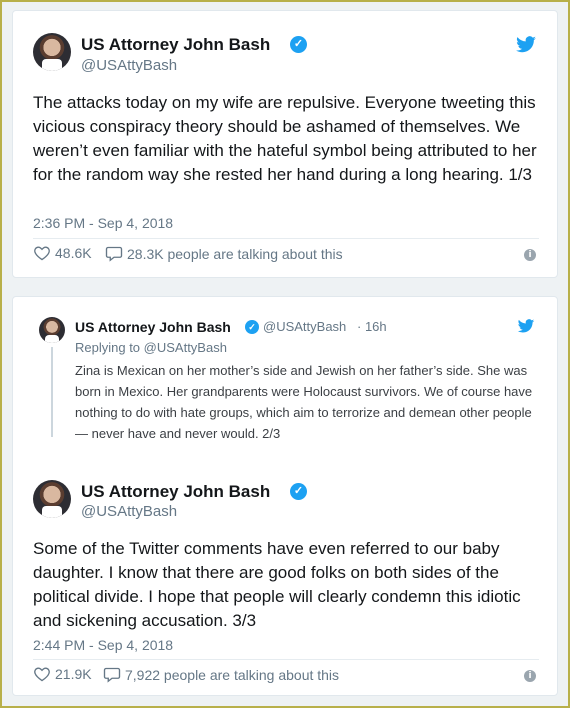 The width and height of the screenshot is (570, 708). Describe the element at coordinates (103, 223) in the screenshot. I see `timestamp: 2:36 PM - Sep 4, 2018` at that location.